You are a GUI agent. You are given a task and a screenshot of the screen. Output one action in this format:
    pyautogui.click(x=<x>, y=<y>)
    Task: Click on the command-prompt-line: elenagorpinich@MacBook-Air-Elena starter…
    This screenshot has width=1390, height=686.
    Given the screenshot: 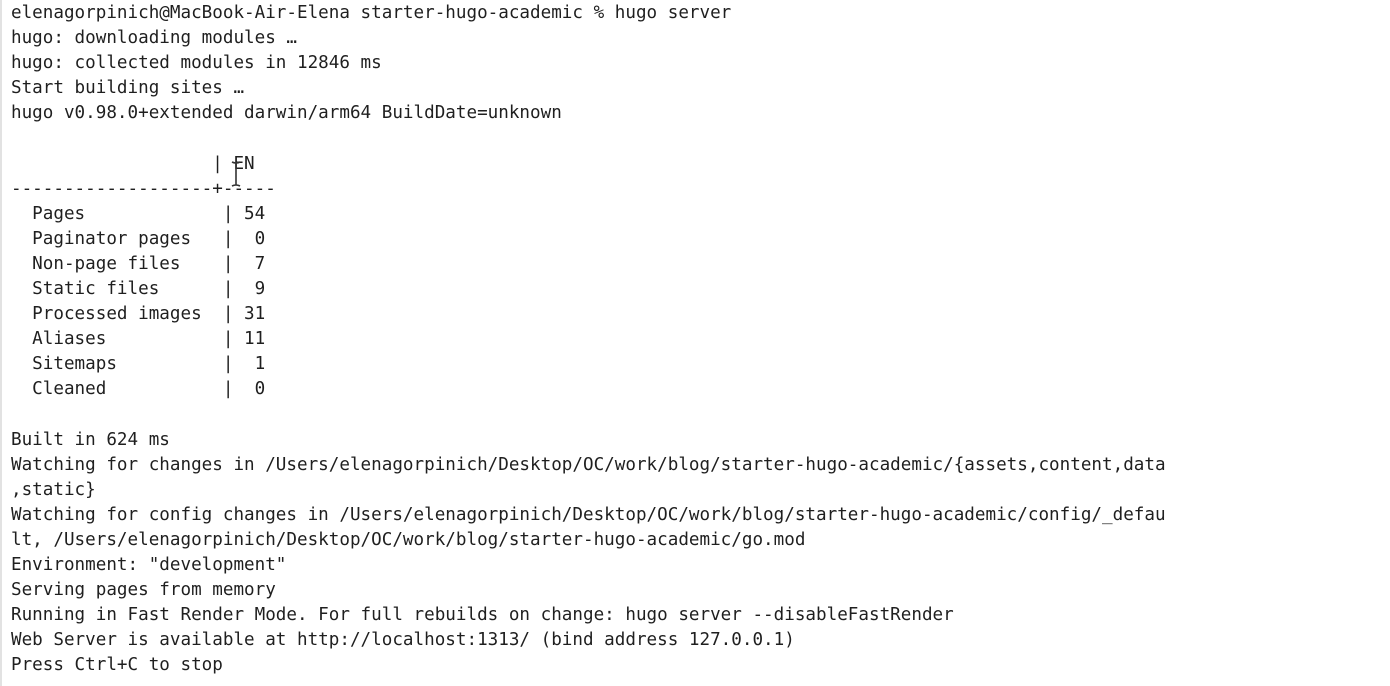 What is the action you would take?
    pyautogui.click(x=371, y=13)
    